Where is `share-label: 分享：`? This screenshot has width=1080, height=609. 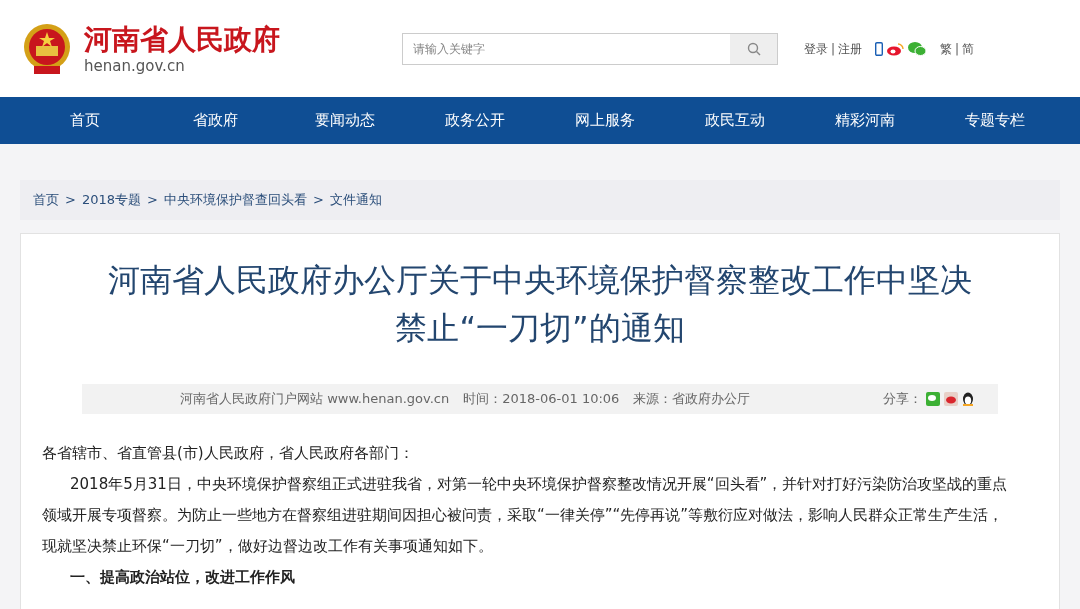
share-label: 分享： is located at coordinates (902, 399).